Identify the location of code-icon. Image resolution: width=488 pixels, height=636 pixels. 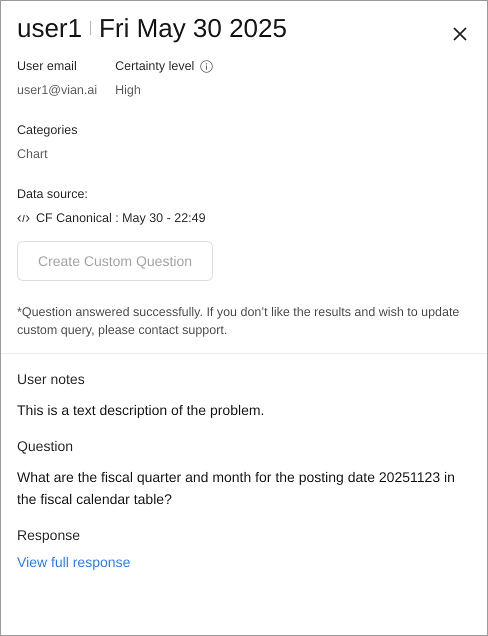
(23, 218).